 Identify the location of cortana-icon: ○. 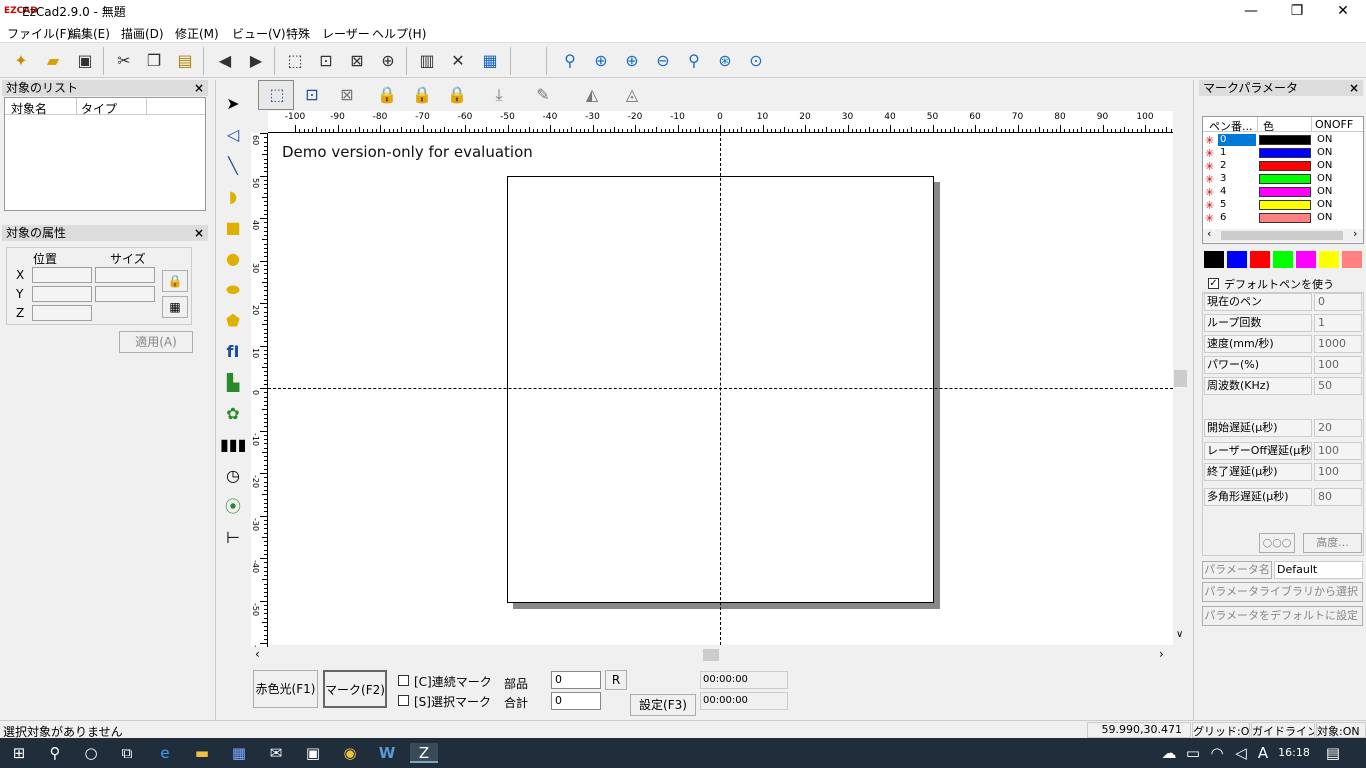
(91, 753).